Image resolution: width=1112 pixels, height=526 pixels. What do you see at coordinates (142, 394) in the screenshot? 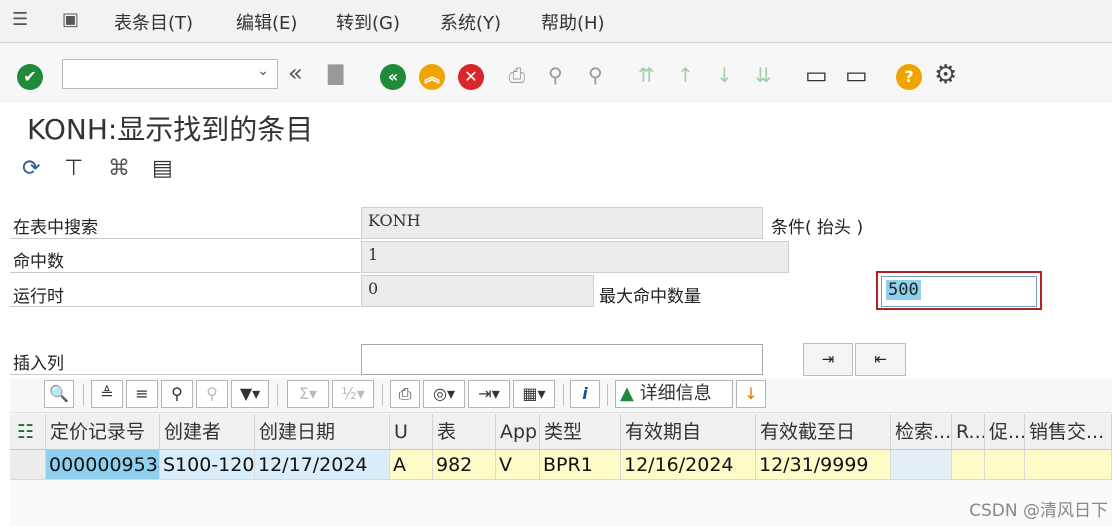
I see `sort-desc-icon: ≡` at bounding box center [142, 394].